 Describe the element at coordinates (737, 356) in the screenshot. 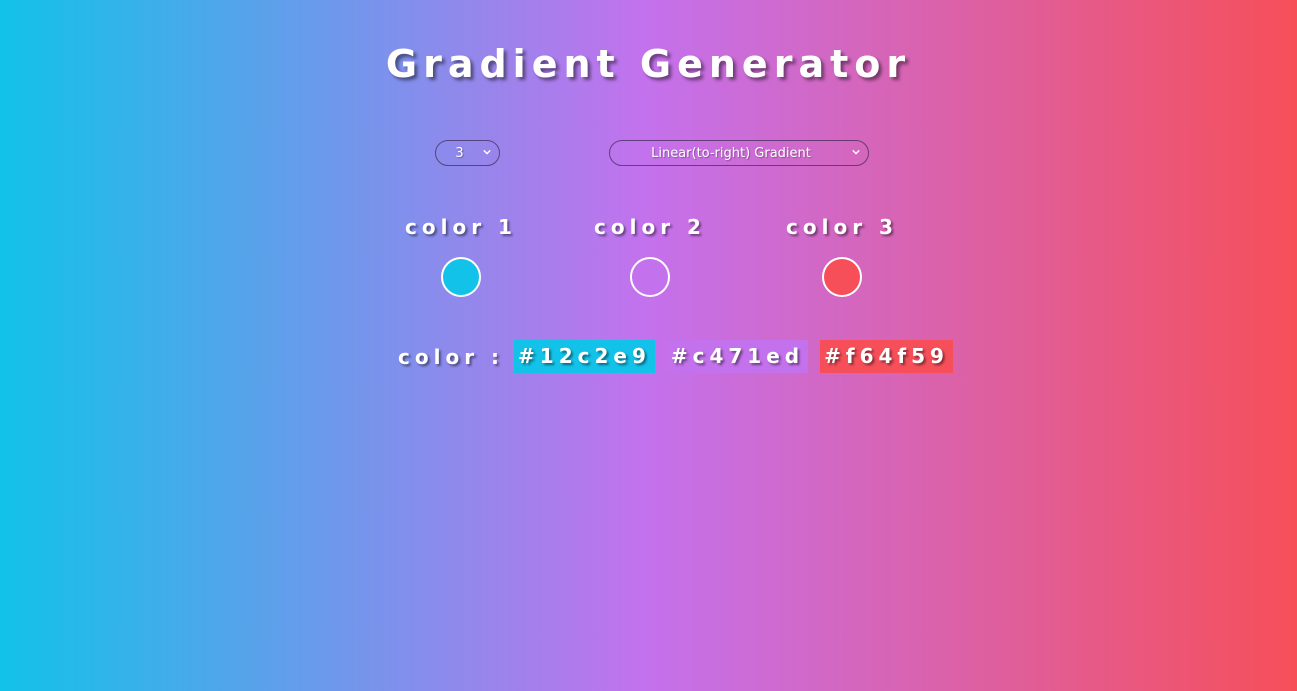

I see `hex-value-2: #c471ed` at that location.